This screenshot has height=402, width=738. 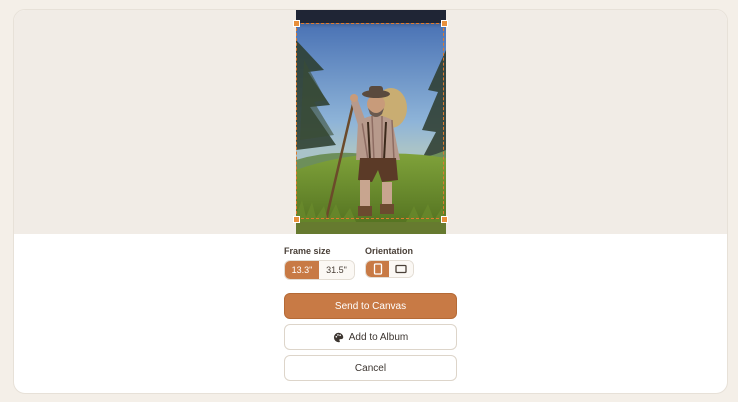 I want to click on frame-size-selector: 13.3" 31.5", so click(x=319, y=270).